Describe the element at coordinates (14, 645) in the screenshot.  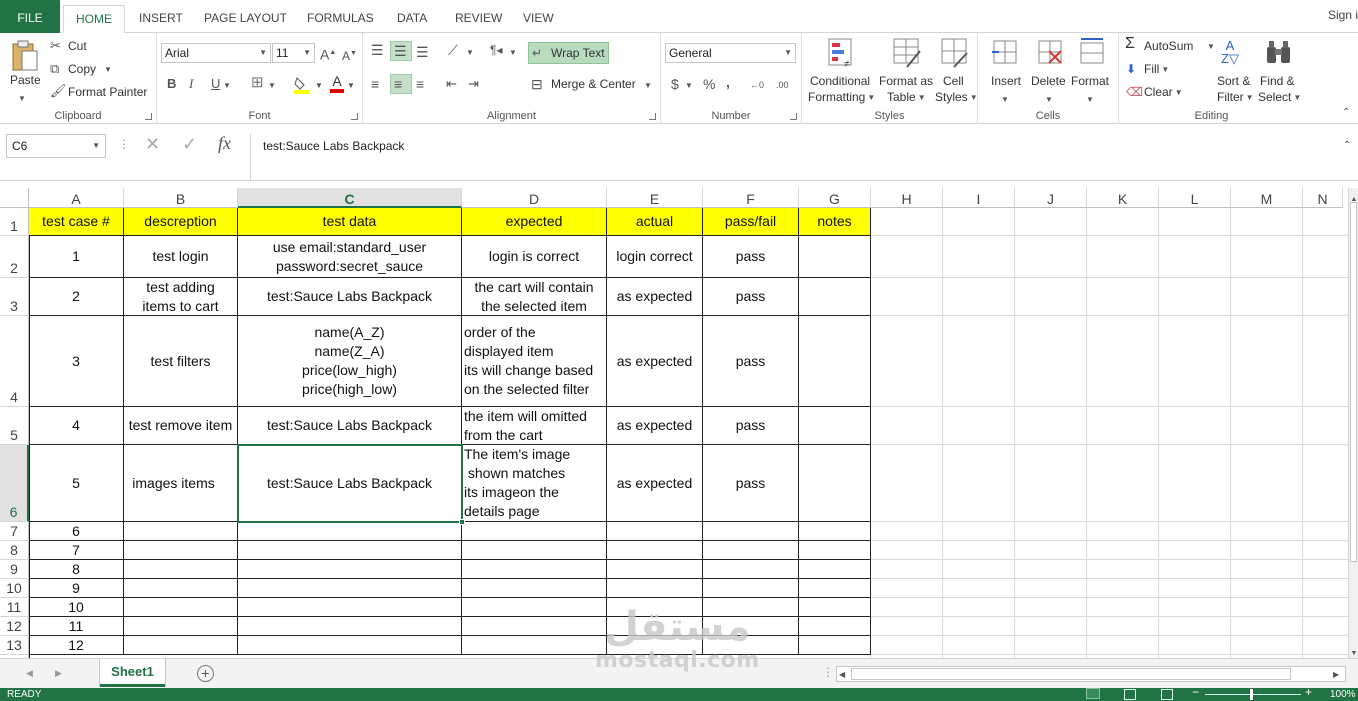
I see `row-header: 13` at that location.